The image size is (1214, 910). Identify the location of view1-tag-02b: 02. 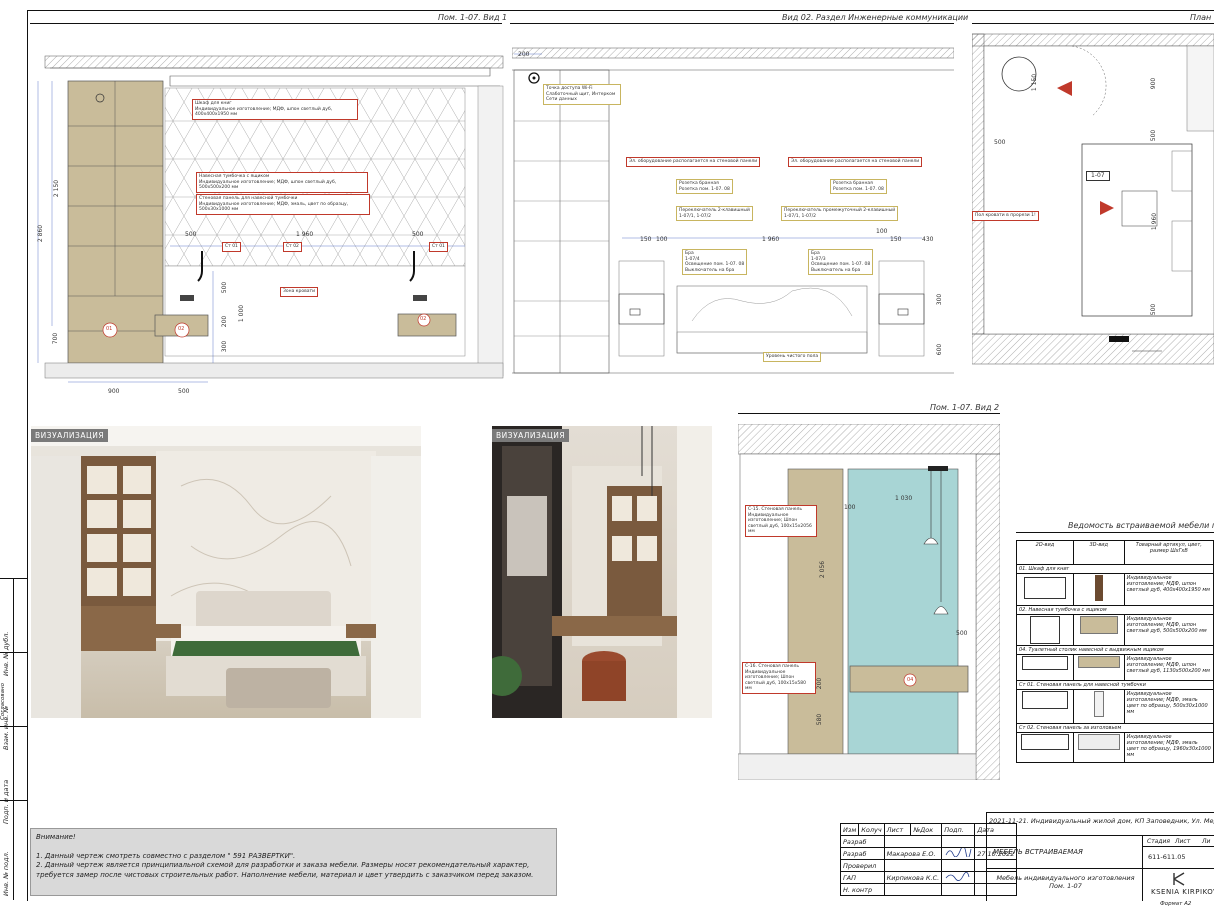
(423, 319).